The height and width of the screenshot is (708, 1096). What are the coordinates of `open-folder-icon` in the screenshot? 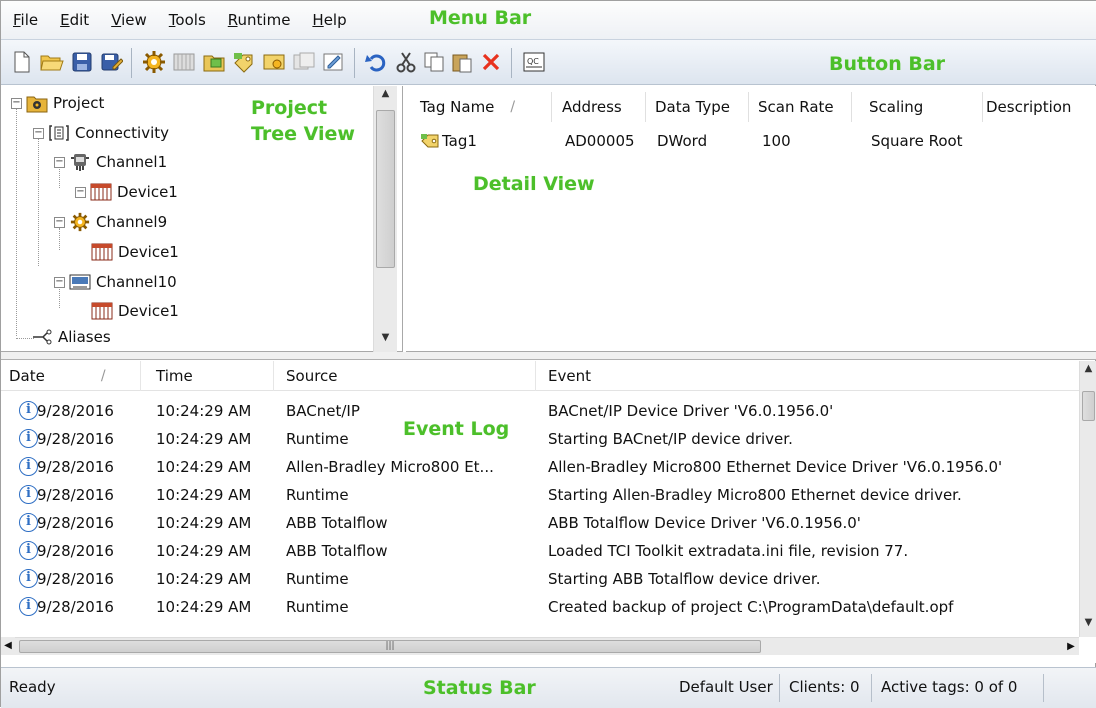 It's located at (52, 62).